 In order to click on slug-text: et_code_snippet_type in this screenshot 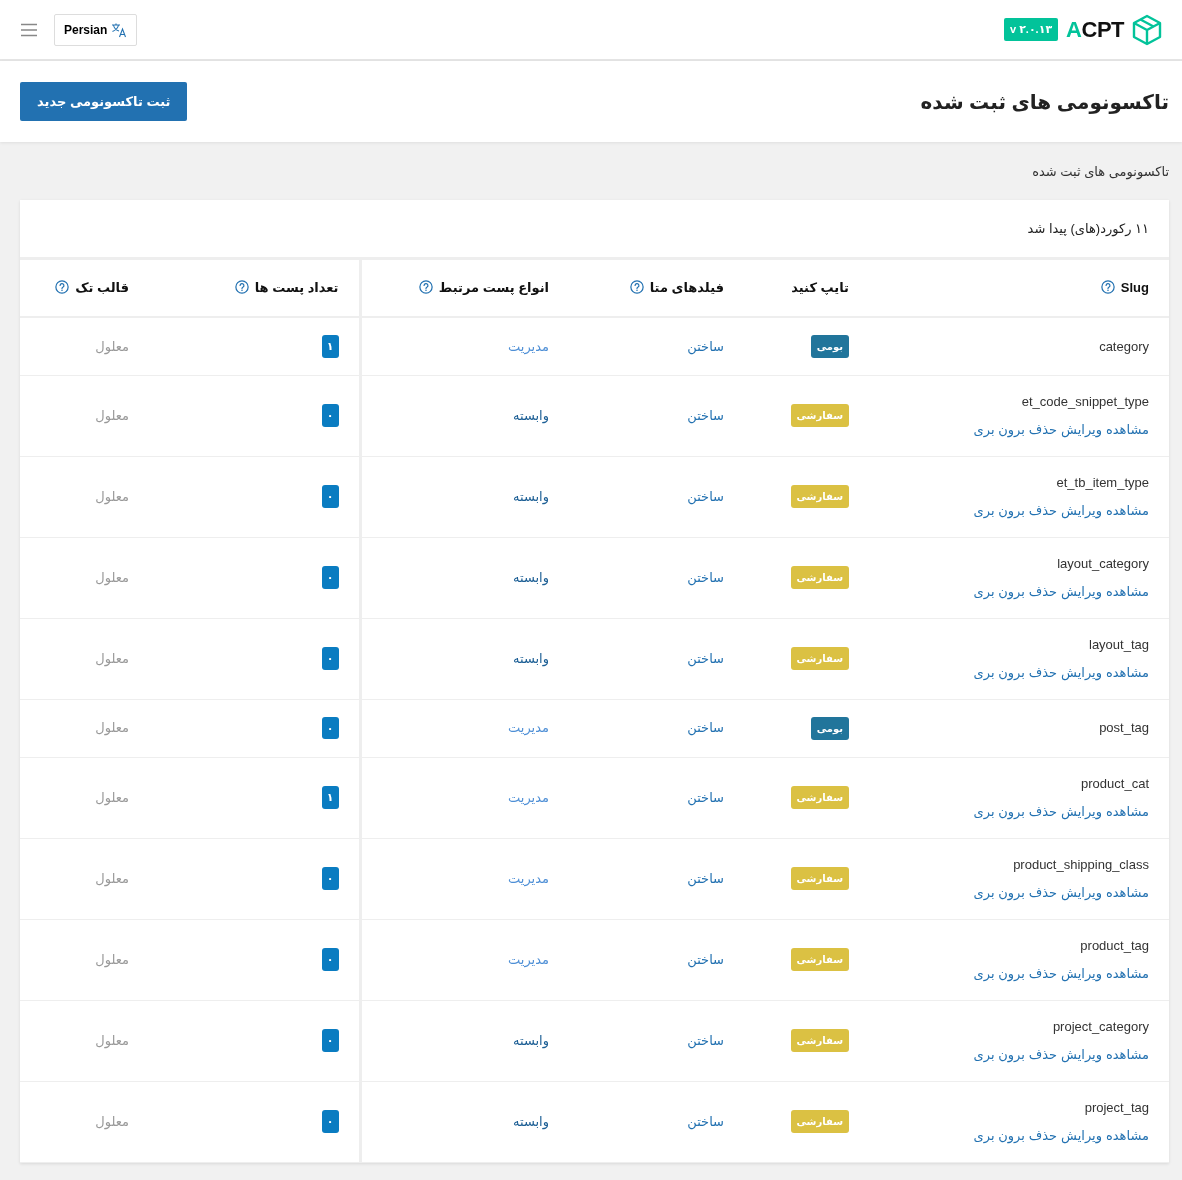, I will do `click(1084, 402)`.